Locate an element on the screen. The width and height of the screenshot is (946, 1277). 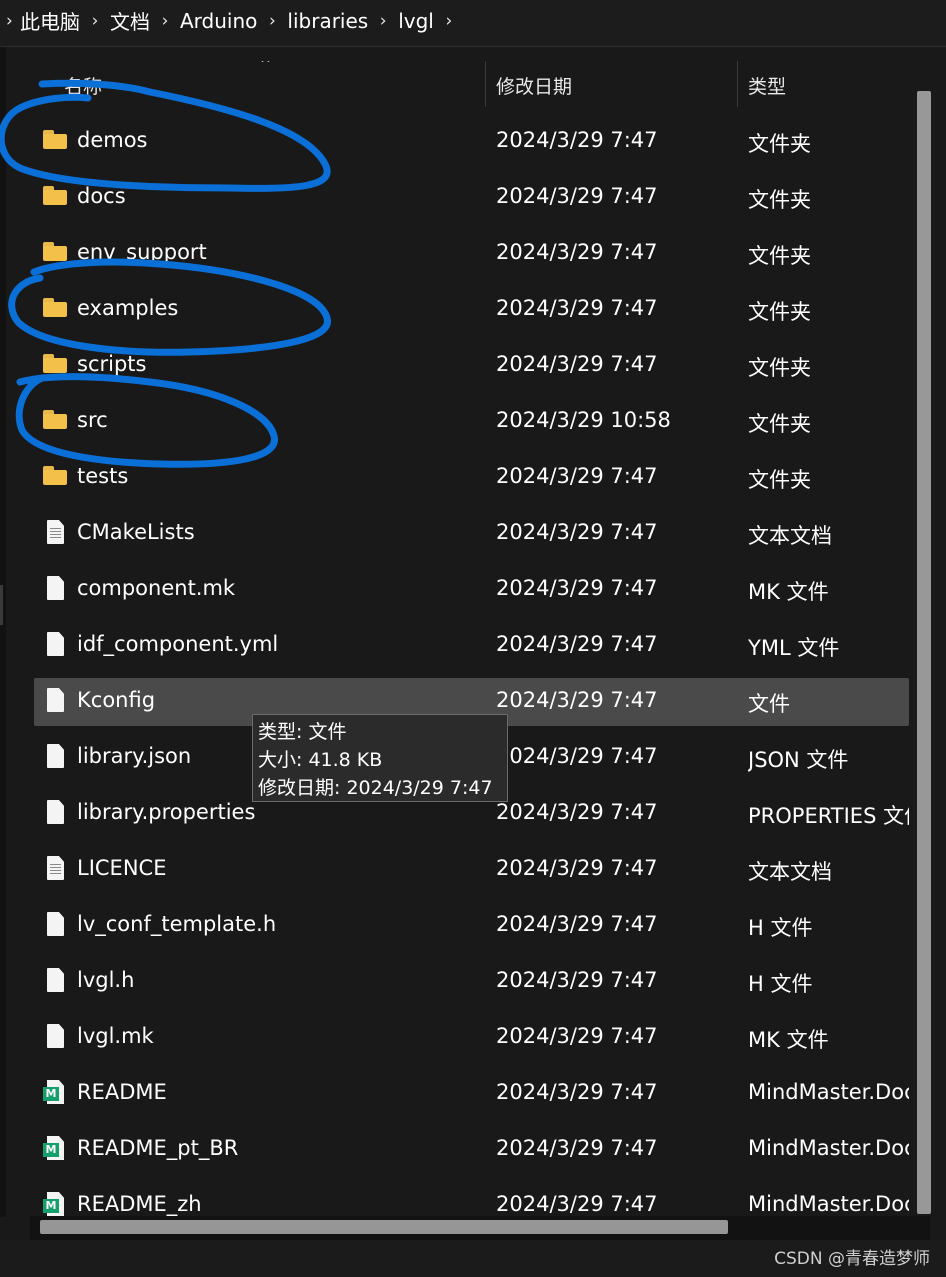
file-name: library.json is located at coordinates (134, 756).